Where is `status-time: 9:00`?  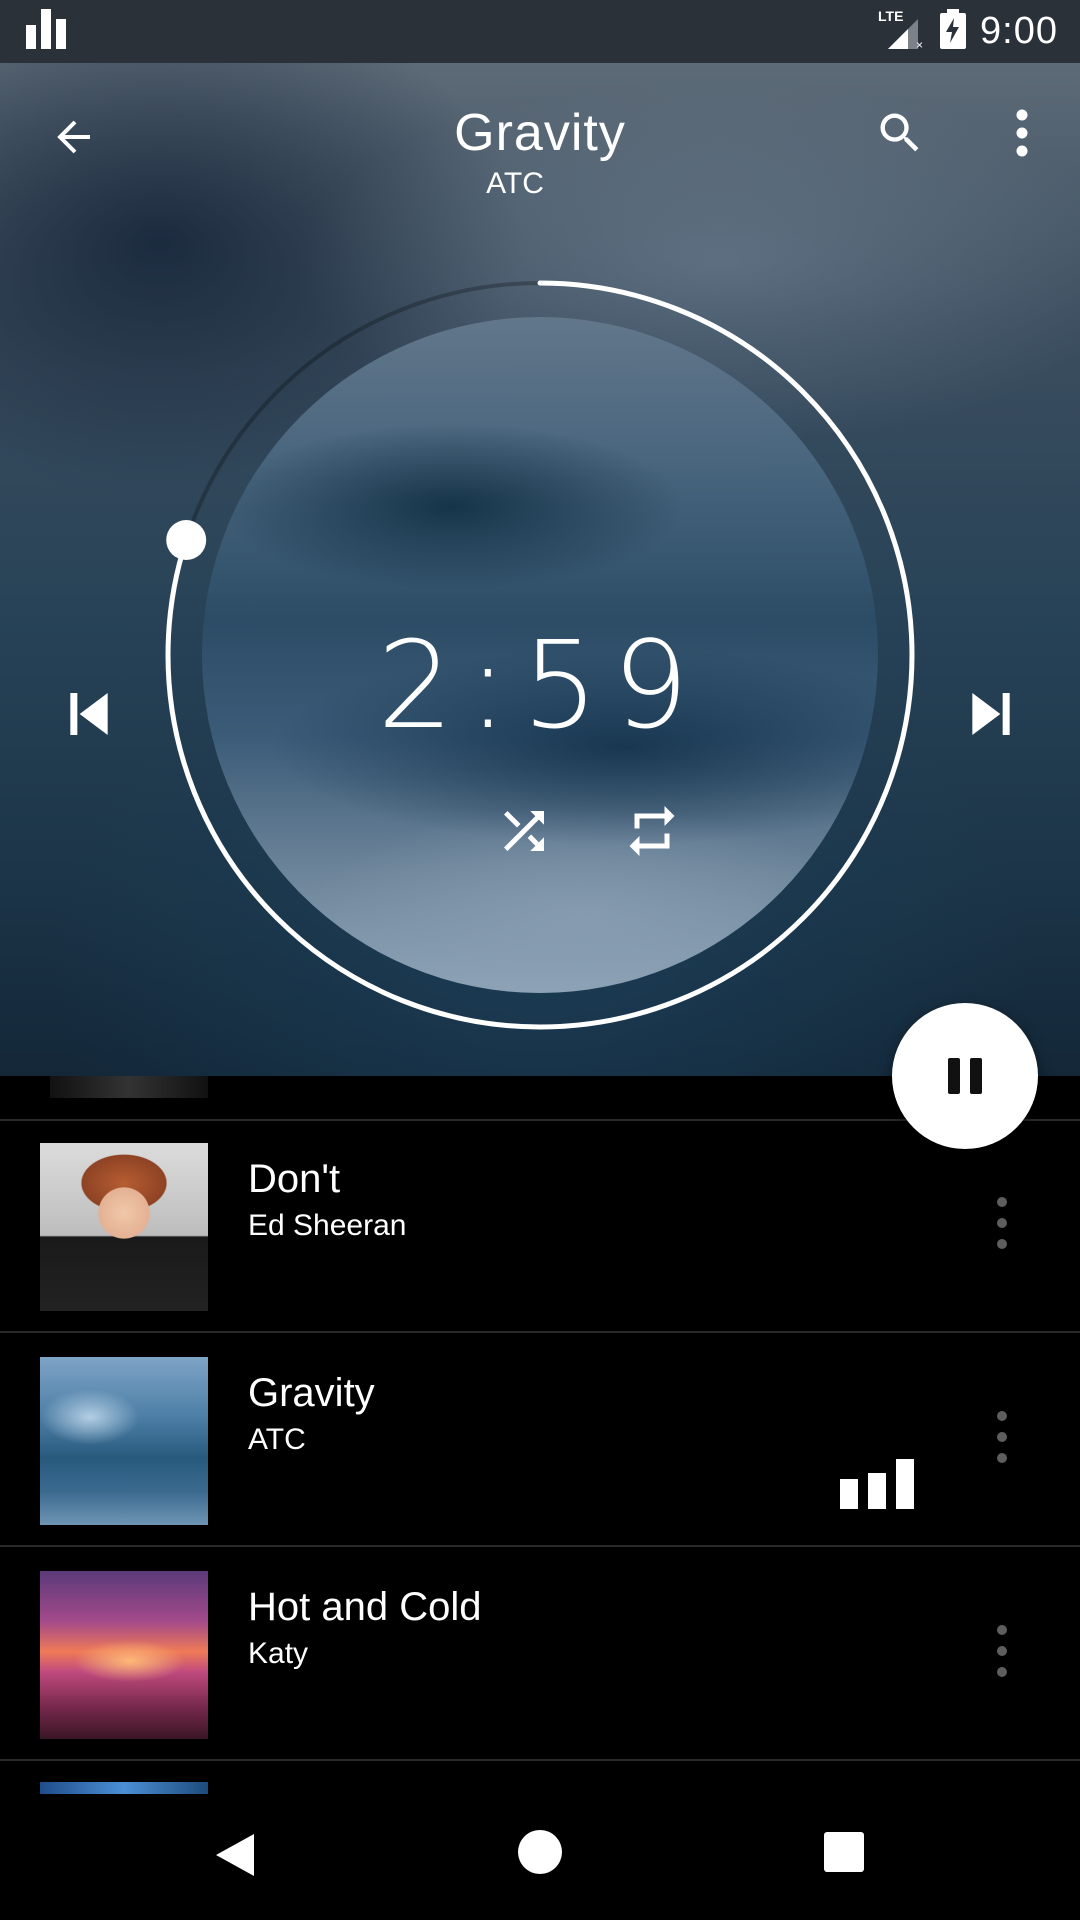 status-time: 9:00 is located at coordinates (1019, 31).